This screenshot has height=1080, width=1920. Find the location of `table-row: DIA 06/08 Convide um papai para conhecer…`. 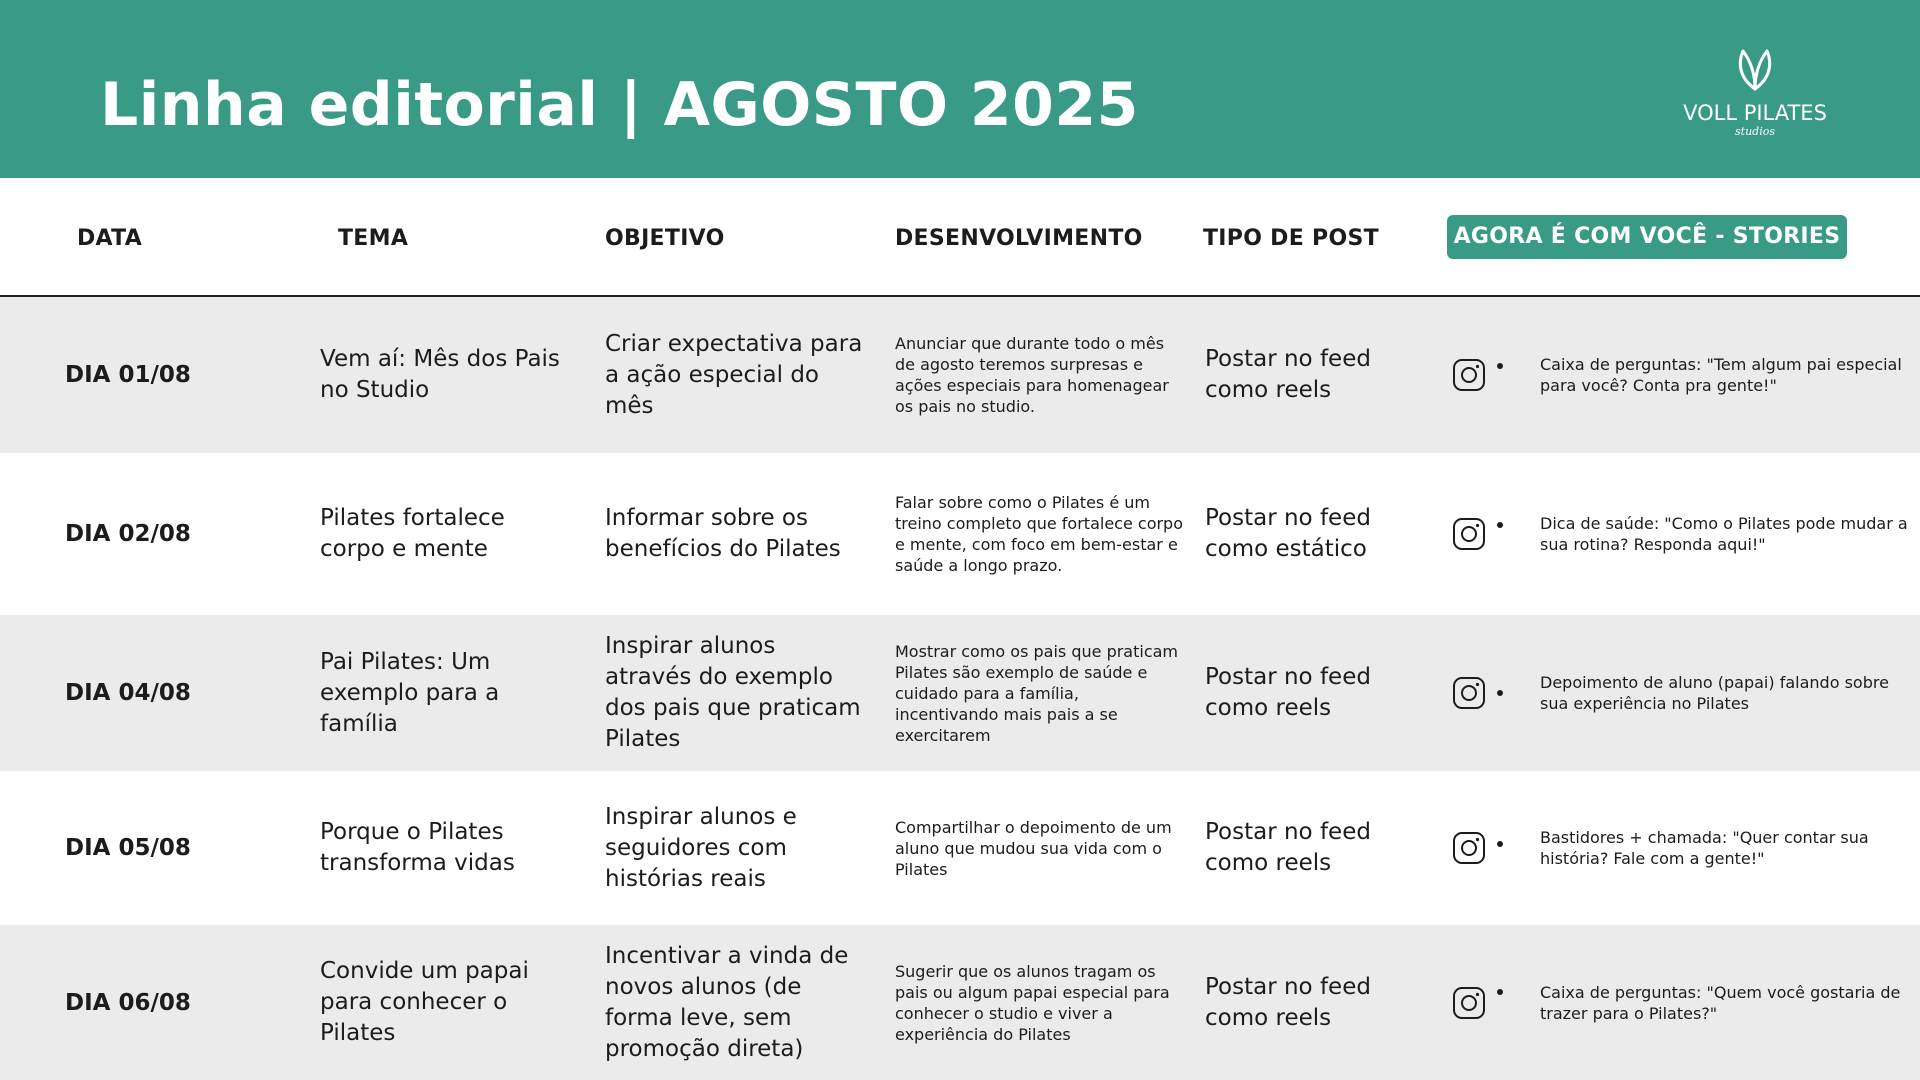

table-row: DIA 06/08 Convide um papai para conhecer… is located at coordinates (960, 1002).